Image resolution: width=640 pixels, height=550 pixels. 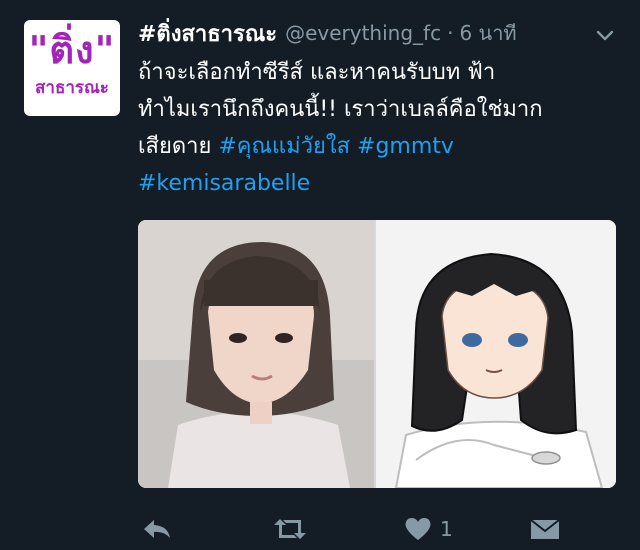 I want to click on tweet-line-3: เสียดาย #คุณแม่วัยใส #gmmtv, so click(x=383, y=146).